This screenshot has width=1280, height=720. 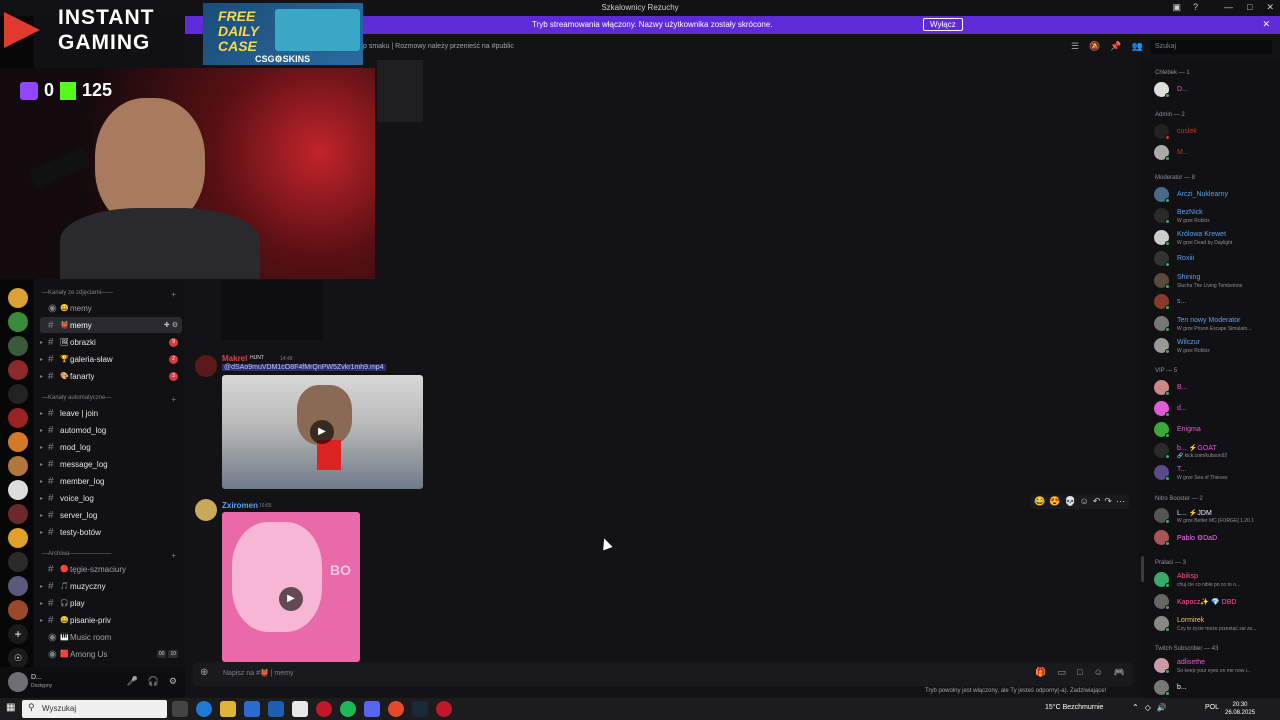 I want to click on member-item: T... W grze Sea of Thieves, so click(x=1215, y=473).